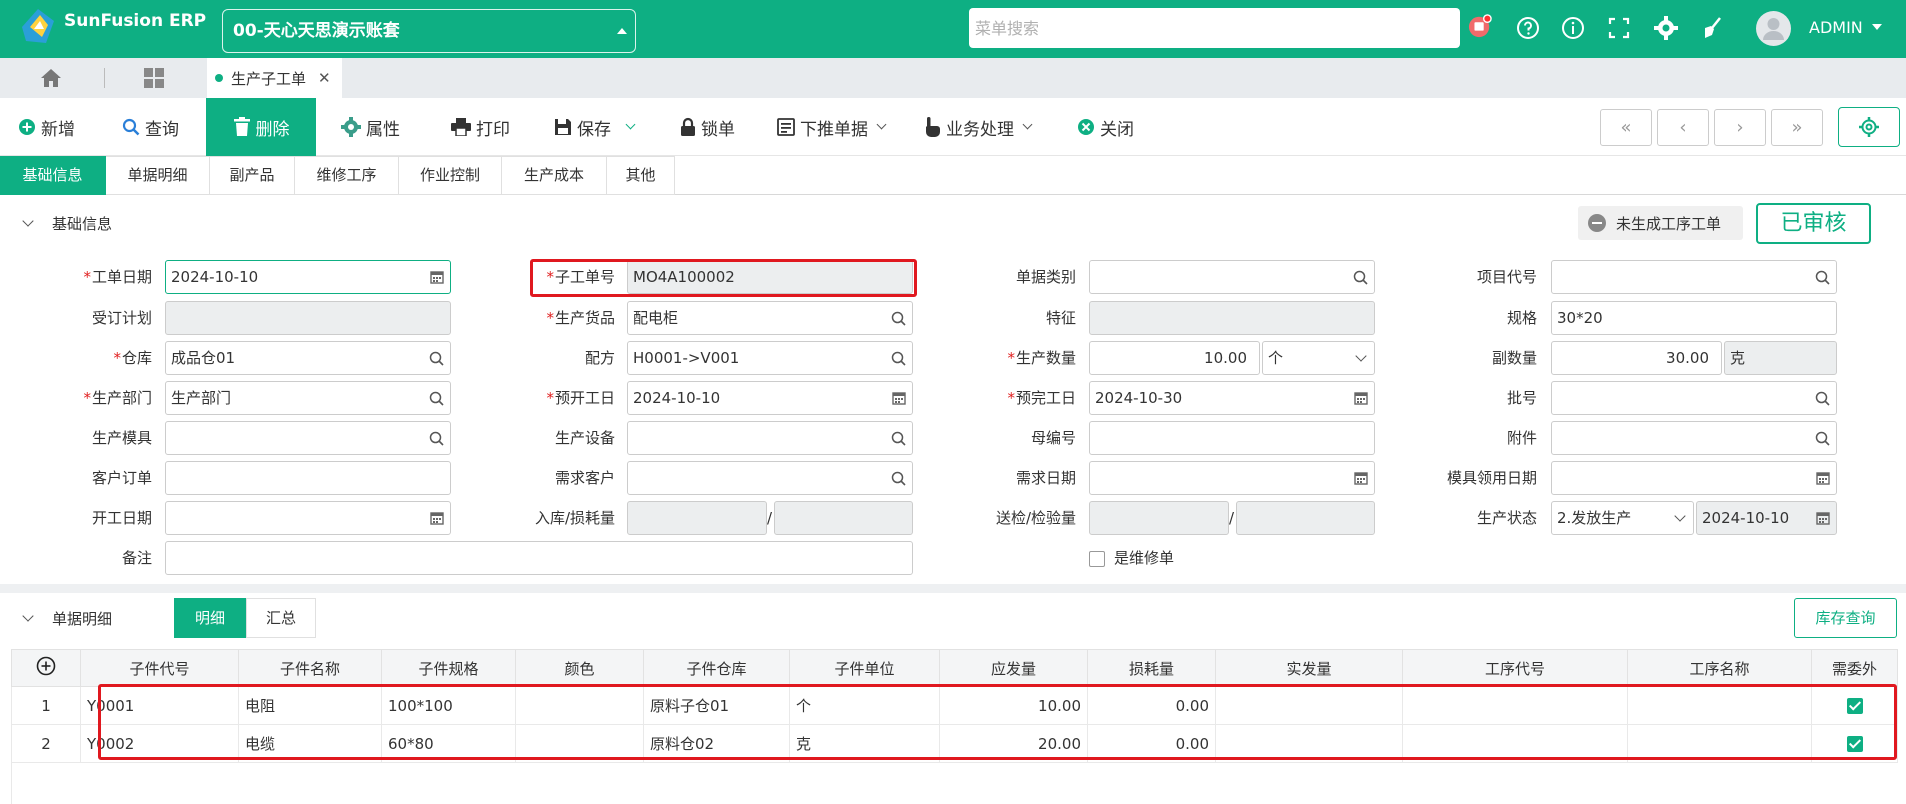 This screenshot has height=804, width=1906. Describe the element at coordinates (716, 668) in the screenshot. I see `column-header: 子件仓库` at that location.